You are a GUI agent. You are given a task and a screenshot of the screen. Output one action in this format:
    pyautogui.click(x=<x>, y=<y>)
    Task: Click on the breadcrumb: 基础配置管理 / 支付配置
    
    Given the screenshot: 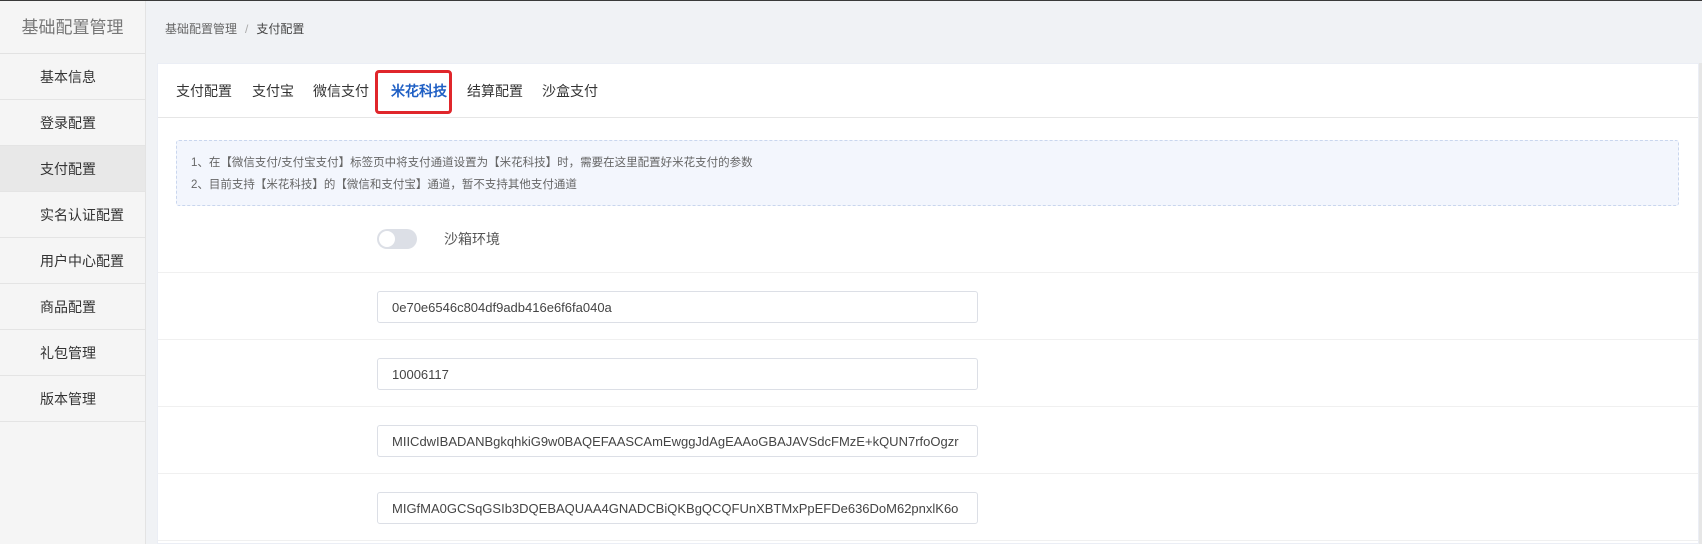 What is the action you would take?
    pyautogui.click(x=234, y=28)
    